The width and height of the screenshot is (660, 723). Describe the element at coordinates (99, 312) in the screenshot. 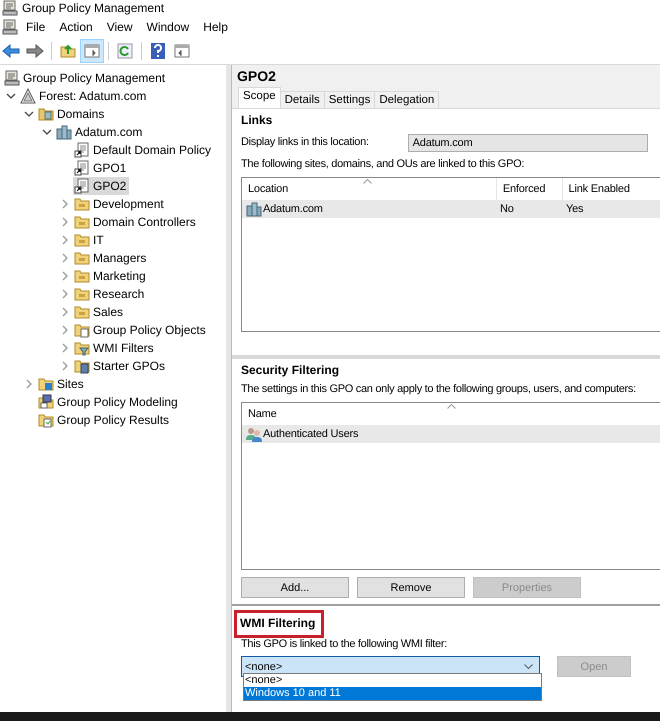

I see `tree-item: Sales` at that location.